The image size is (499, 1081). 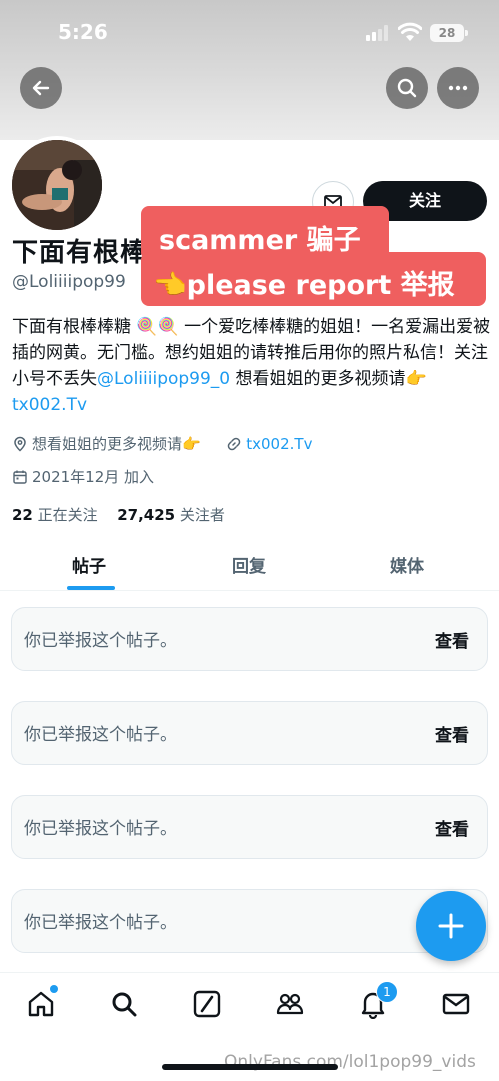 I want to click on followers-label: 关注者, so click(x=202, y=515).